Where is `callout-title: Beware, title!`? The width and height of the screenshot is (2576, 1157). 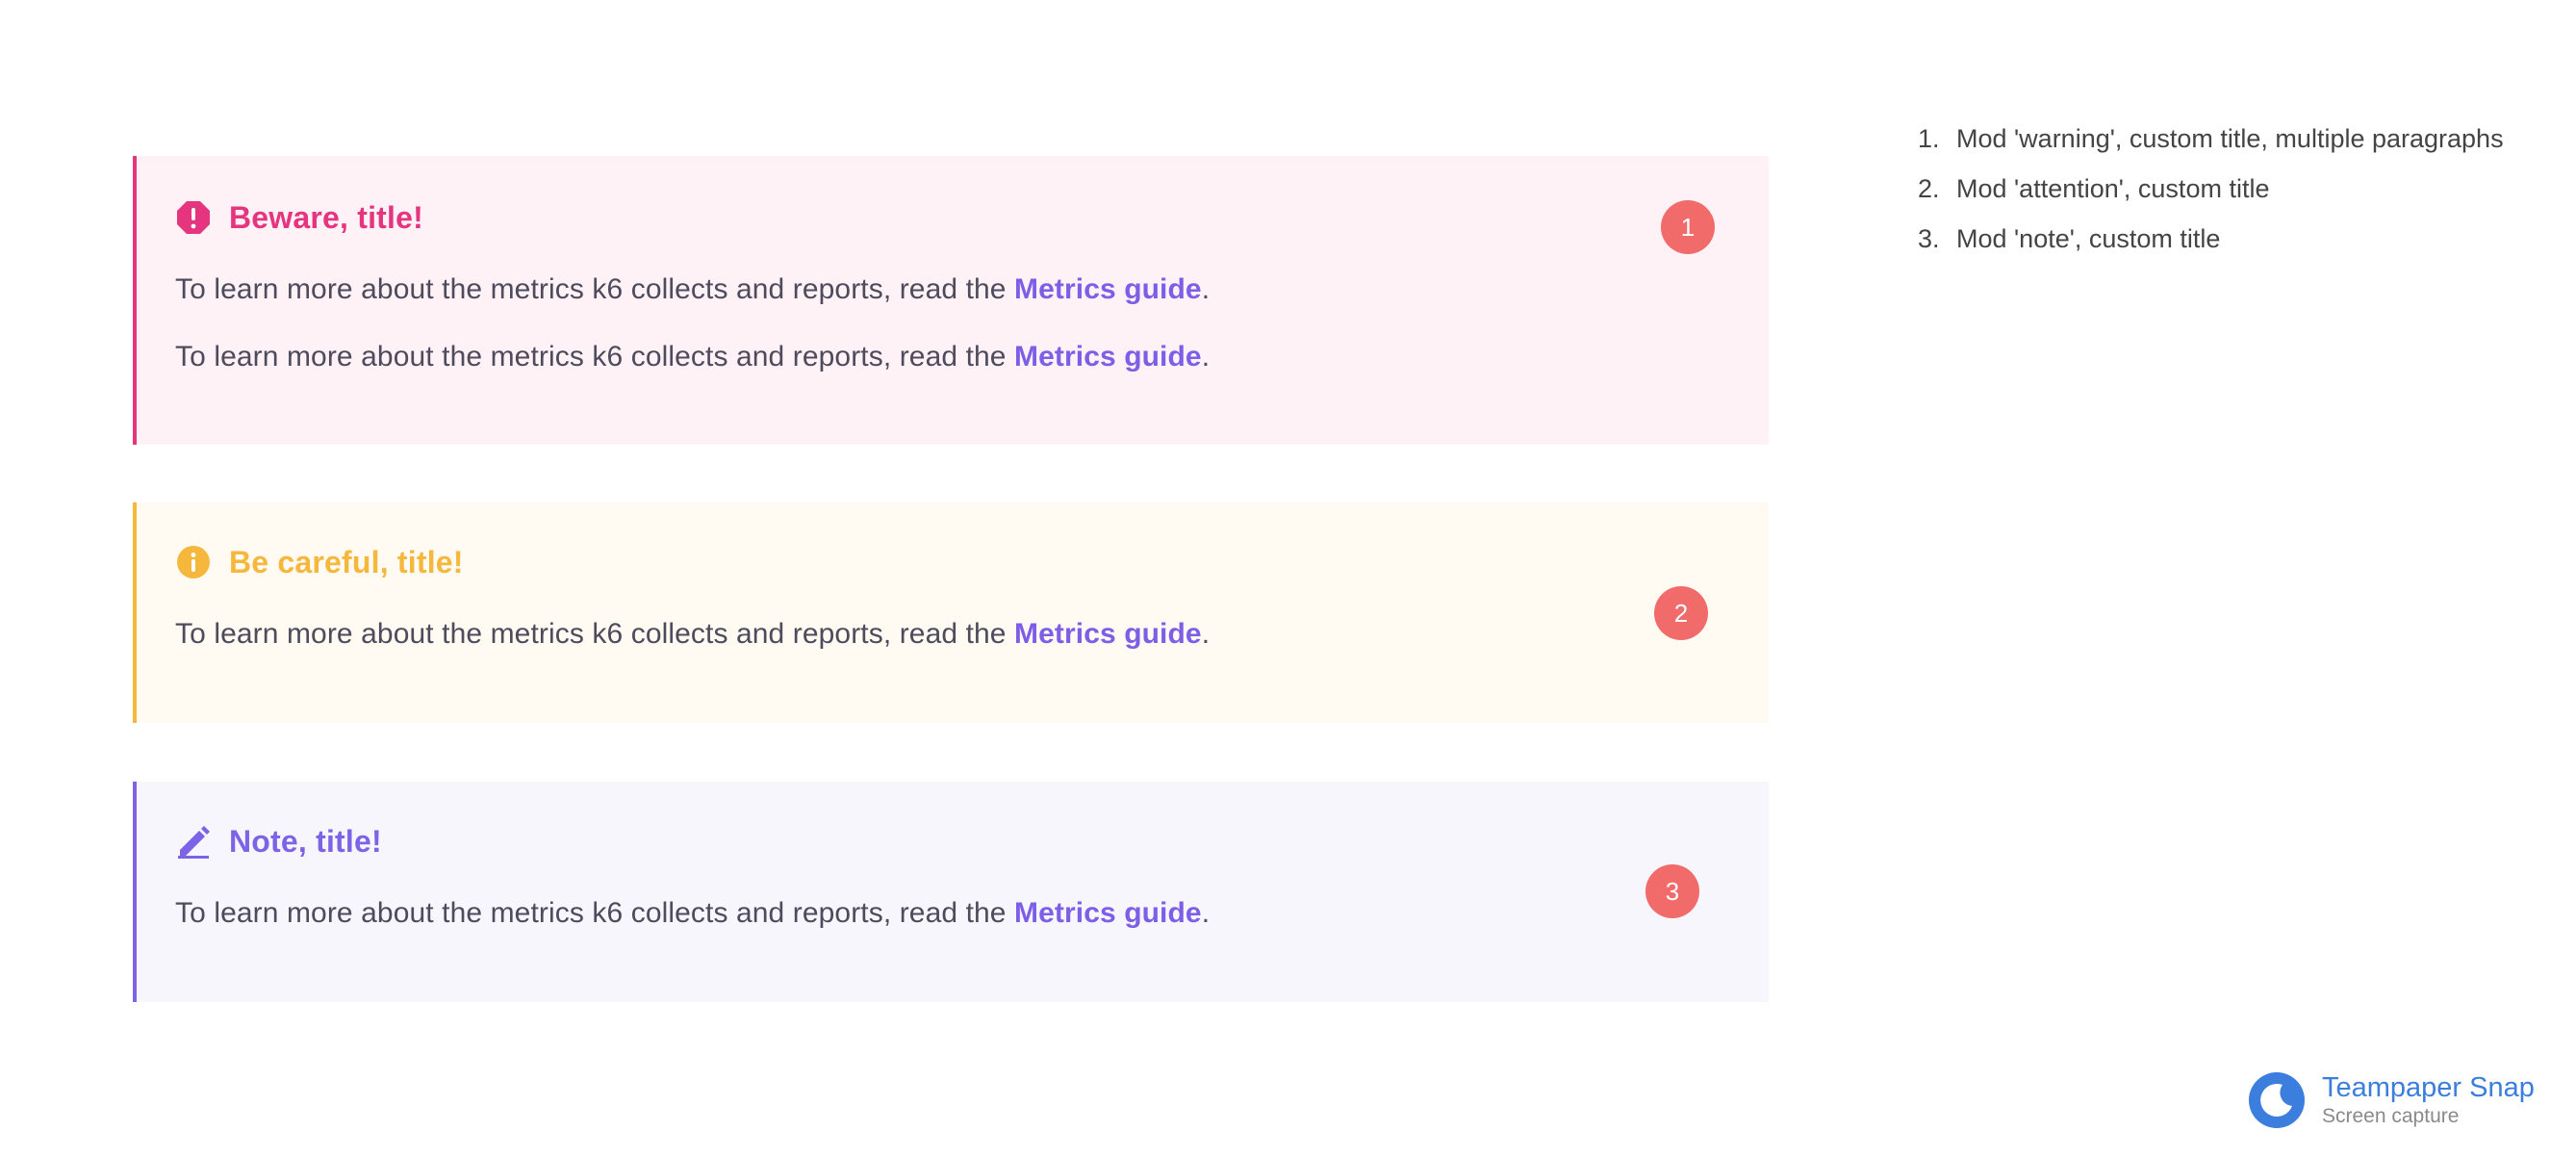
callout-title: Beware, title! is located at coordinates (299, 217).